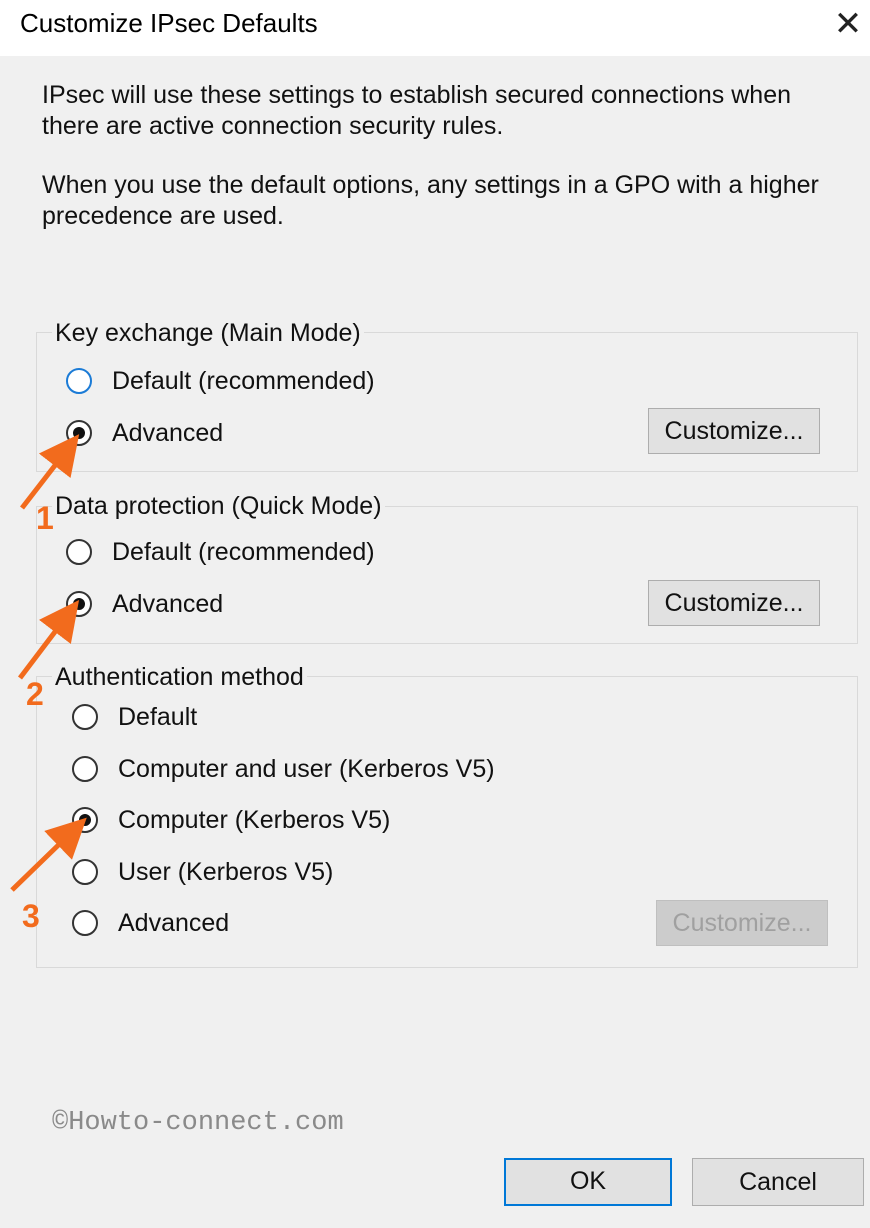  What do you see at coordinates (45, 518) in the screenshot?
I see `annotation-number-1: 1` at bounding box center [45, 518].